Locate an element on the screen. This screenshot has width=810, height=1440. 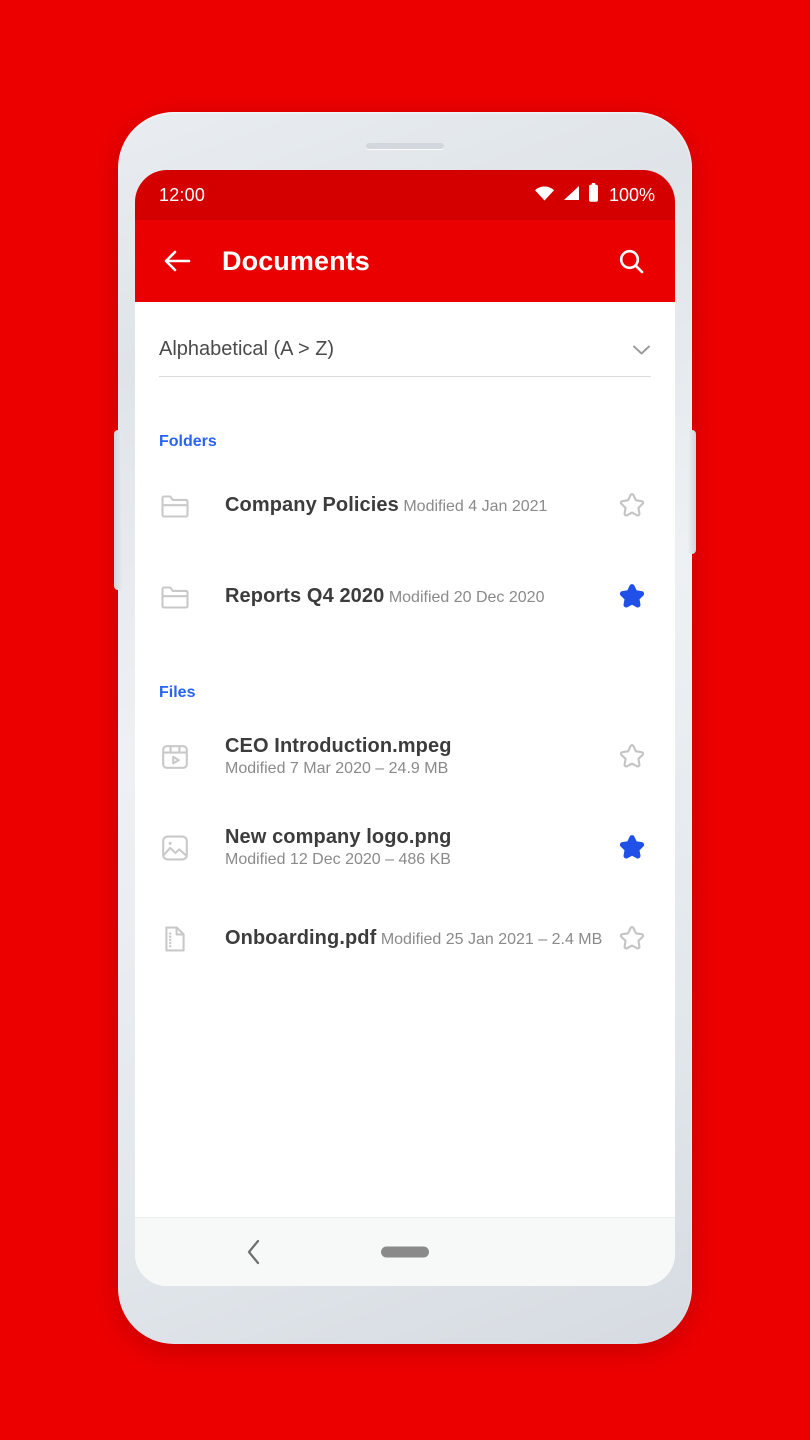
section-heading-files: Files is located at coordinates (177, 692).